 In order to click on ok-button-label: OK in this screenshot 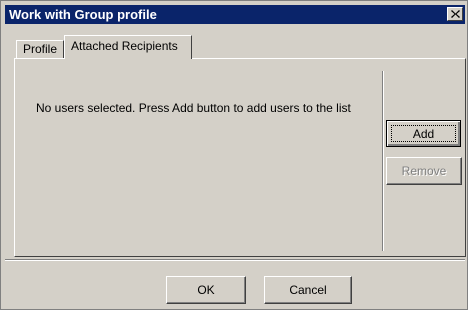, I will do `click(206, 290)`.